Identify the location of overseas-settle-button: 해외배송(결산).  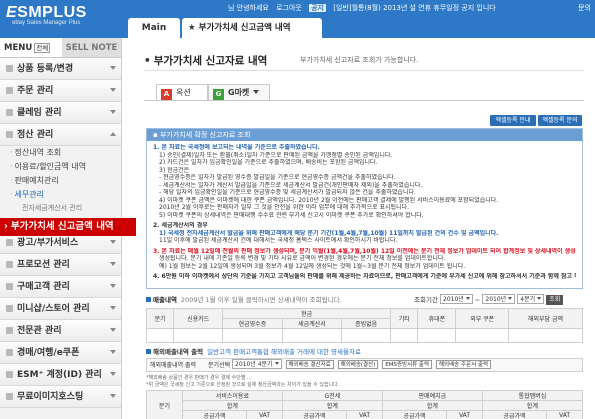
(358, 364).